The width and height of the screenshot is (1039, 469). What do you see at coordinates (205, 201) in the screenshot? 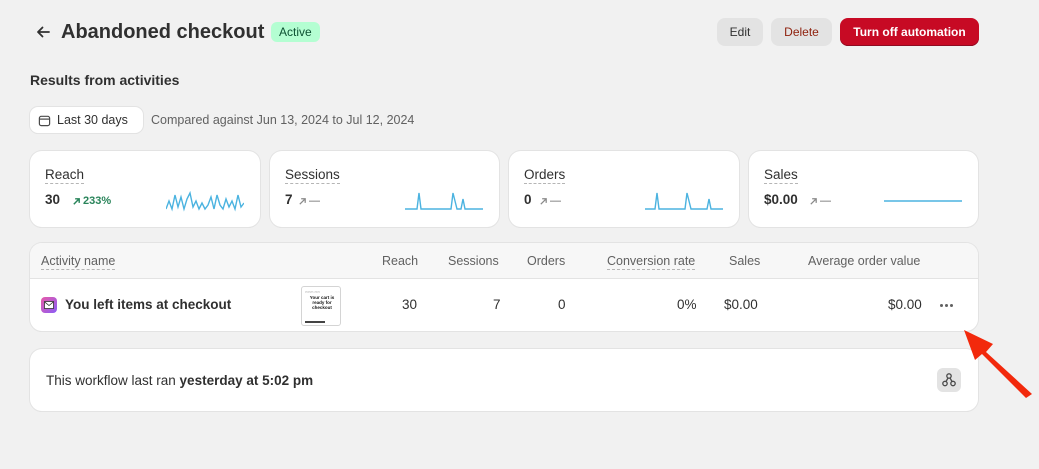
I see `reach-sparkline` at bounding box center [205, 201].